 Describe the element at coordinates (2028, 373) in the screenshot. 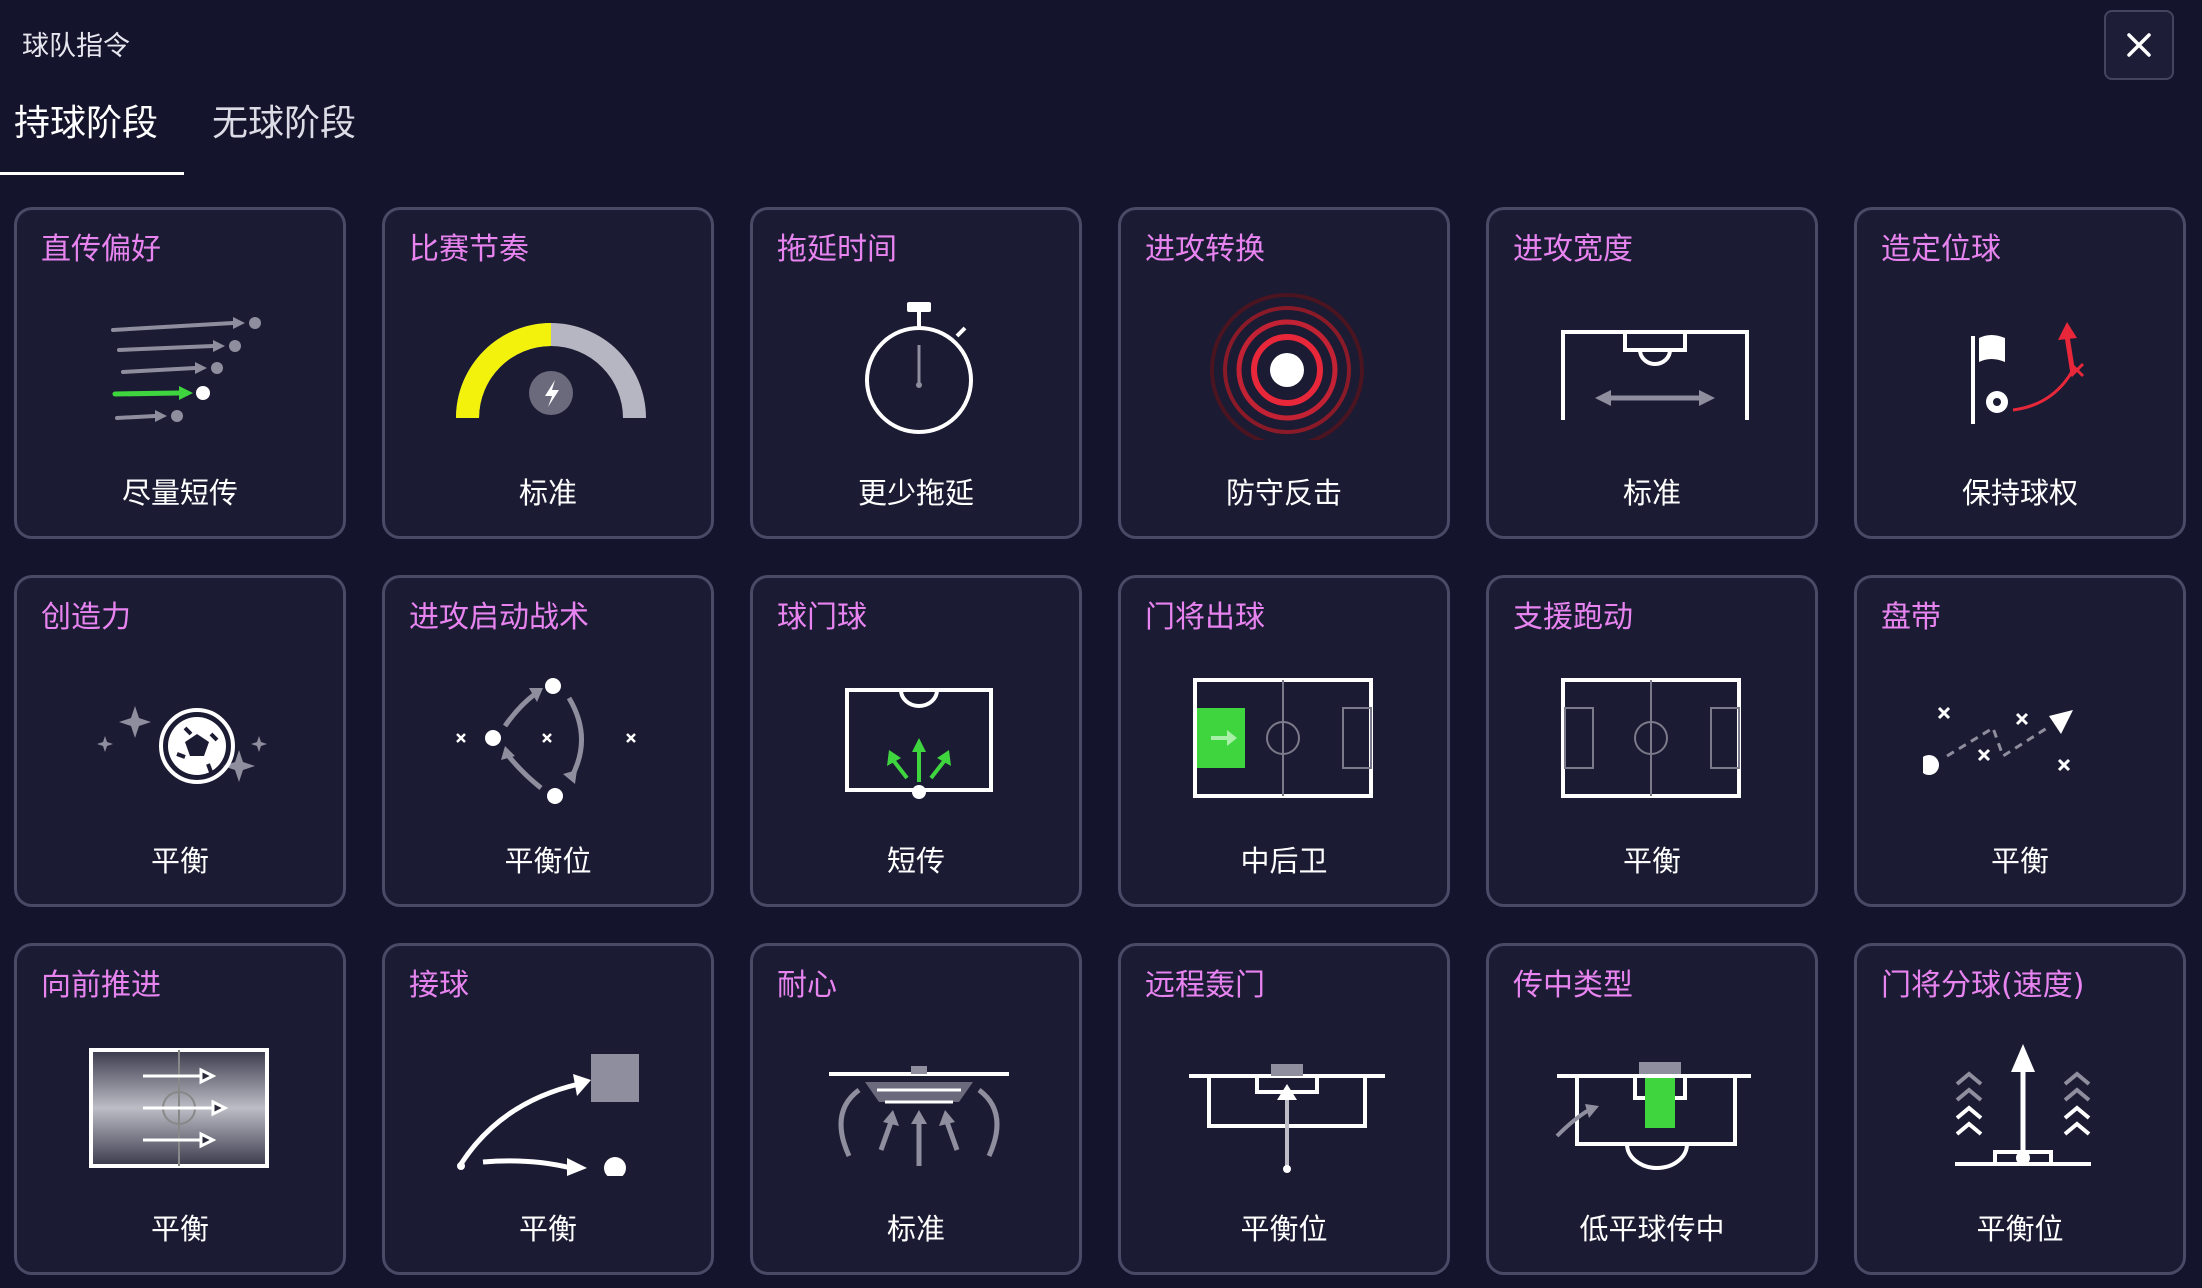

I see `set-piece-flag-icon` at that location.